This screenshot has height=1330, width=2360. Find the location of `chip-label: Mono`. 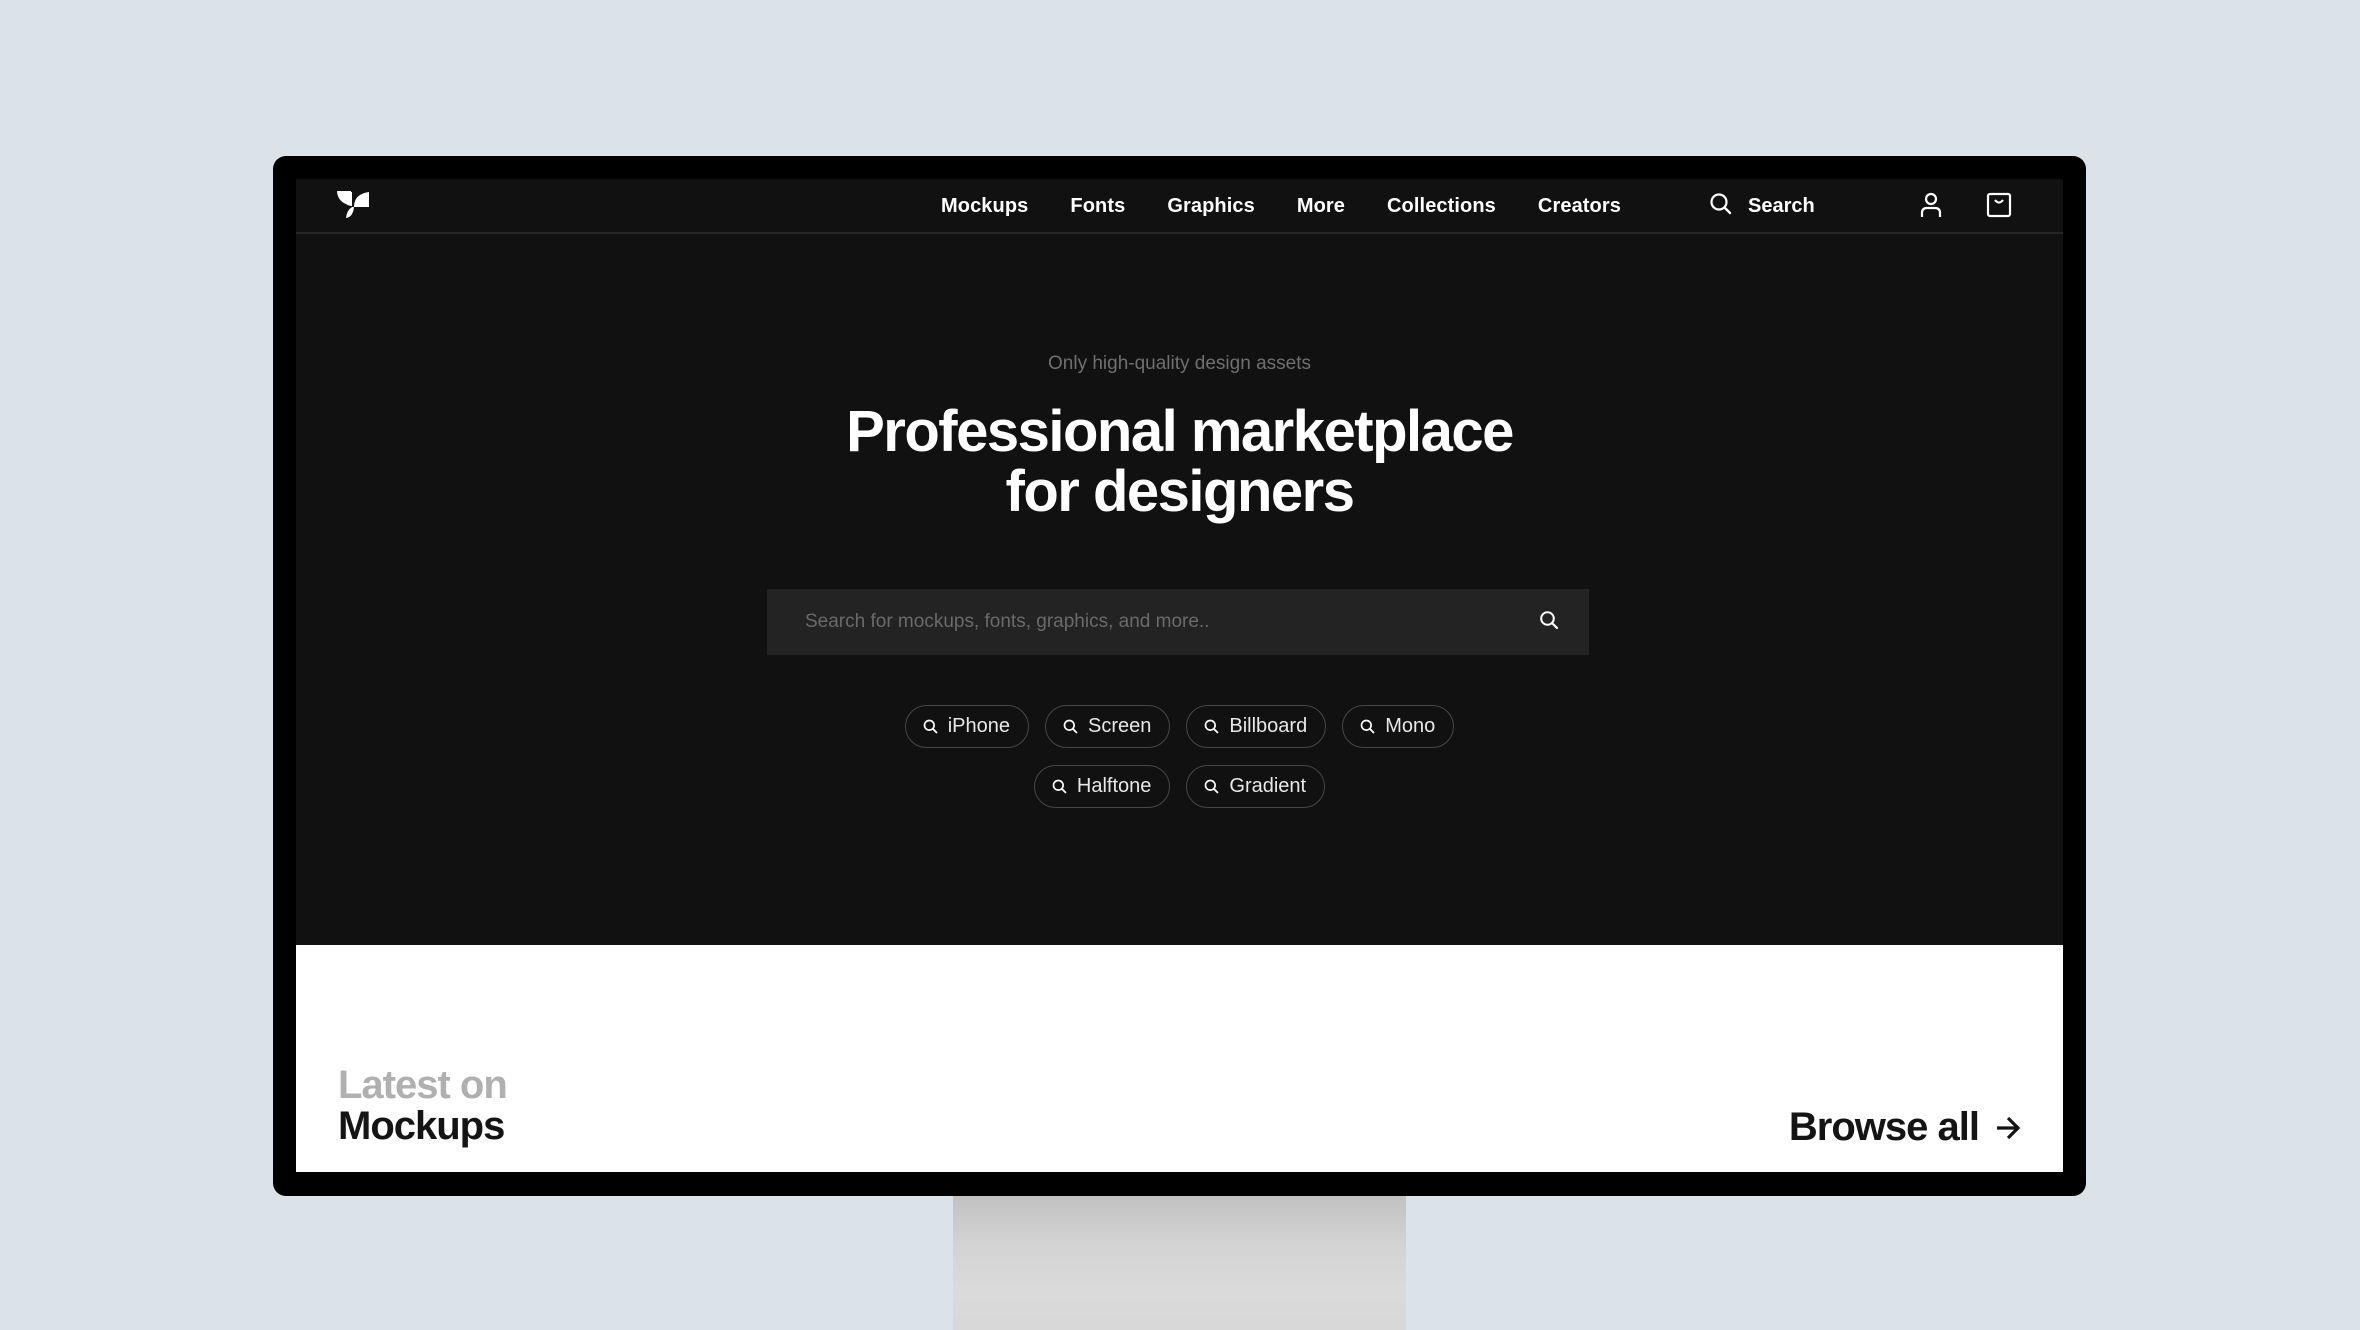

chip-label: Mono is located at coordinates (1410, 726).